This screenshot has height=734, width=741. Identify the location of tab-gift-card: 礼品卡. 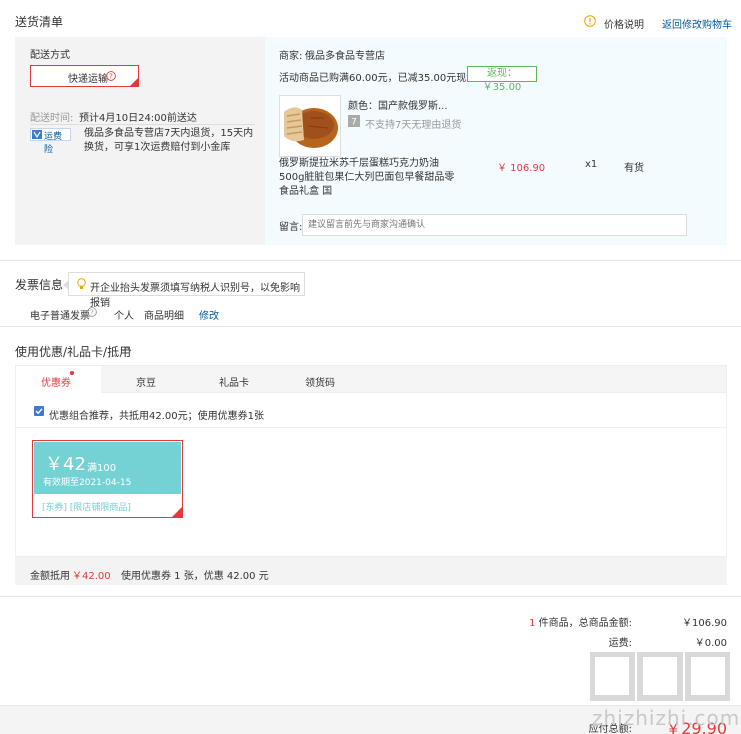
(234, 381).